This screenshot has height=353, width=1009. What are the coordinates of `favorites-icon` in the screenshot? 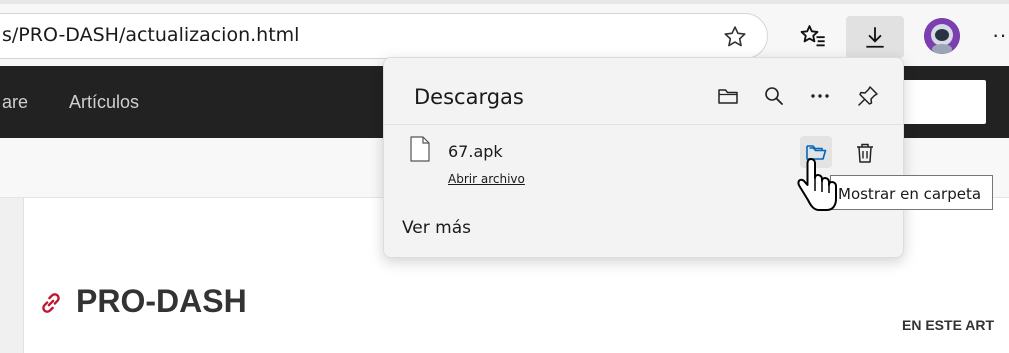 It's located at (812, 36).